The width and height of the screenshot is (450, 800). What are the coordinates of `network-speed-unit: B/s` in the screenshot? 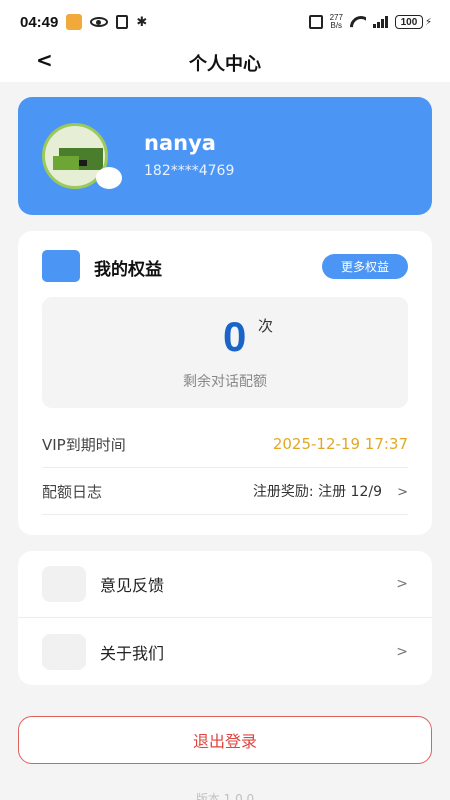 It's located at (336, 25).